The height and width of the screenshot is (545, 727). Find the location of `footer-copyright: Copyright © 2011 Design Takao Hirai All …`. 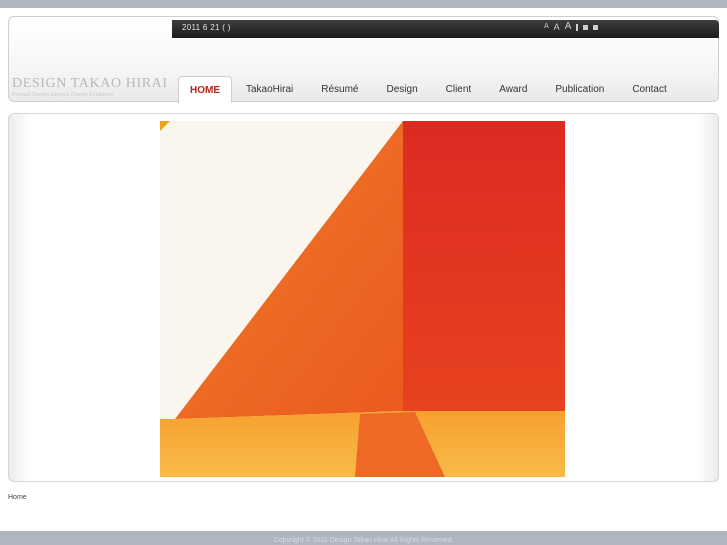

footer-copyright: Copyright © 2011 Design Takao Hirai All … is located at coordinates (363, 540).